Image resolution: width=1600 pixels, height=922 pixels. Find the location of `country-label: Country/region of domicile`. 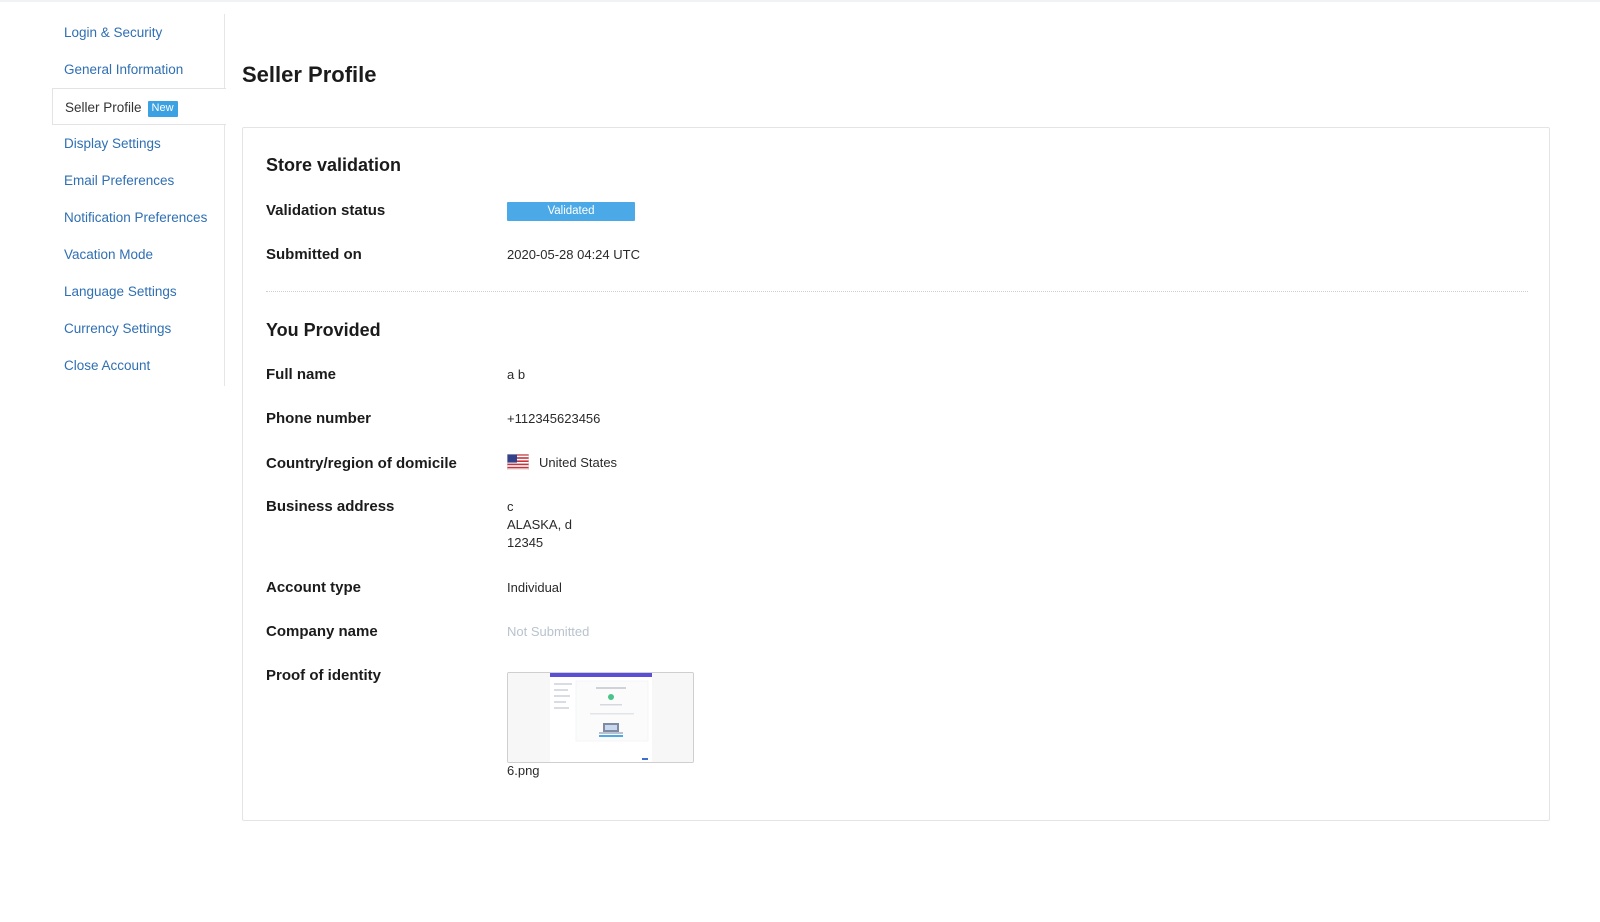

country-label: Country/region of domicile is located at coordinates (361, 463).